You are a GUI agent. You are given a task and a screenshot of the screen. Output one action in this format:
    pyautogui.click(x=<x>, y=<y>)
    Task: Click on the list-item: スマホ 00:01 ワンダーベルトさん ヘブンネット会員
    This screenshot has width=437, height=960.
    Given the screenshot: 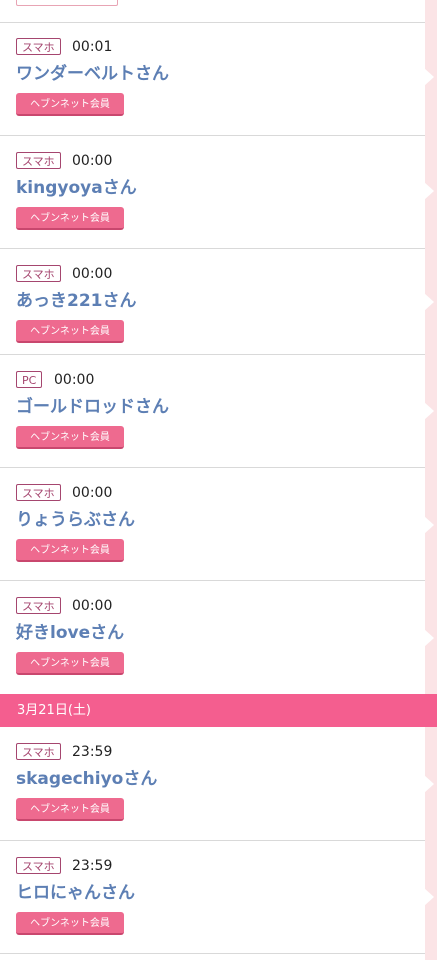 What is the action you would take?
    pyautogui.click(x=212, y=79)
    